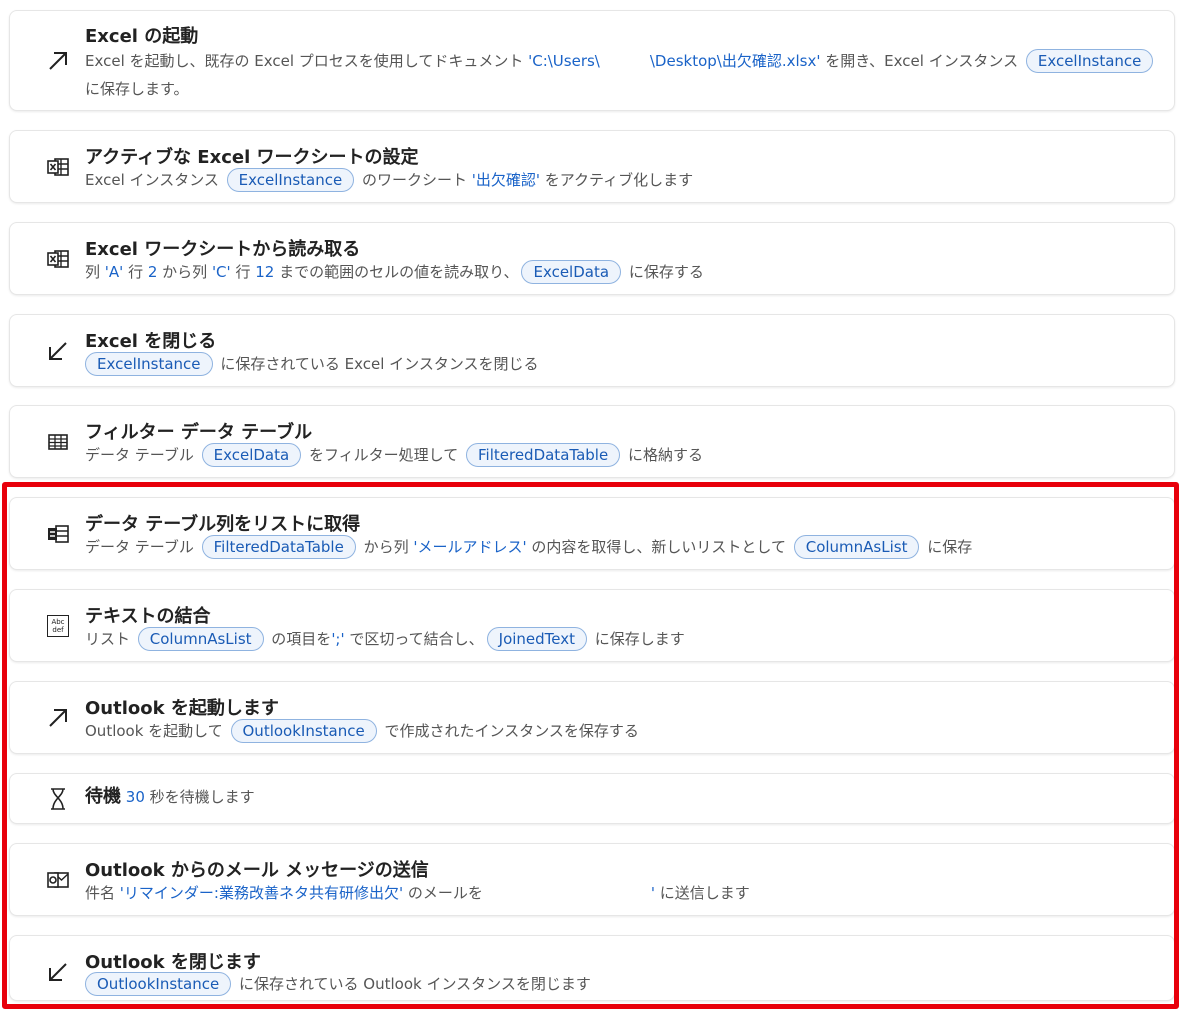  What do you see at coordinates (103, 796) in the screenshot?
I see `step-title: 待機` at bounding box center [103, 796].